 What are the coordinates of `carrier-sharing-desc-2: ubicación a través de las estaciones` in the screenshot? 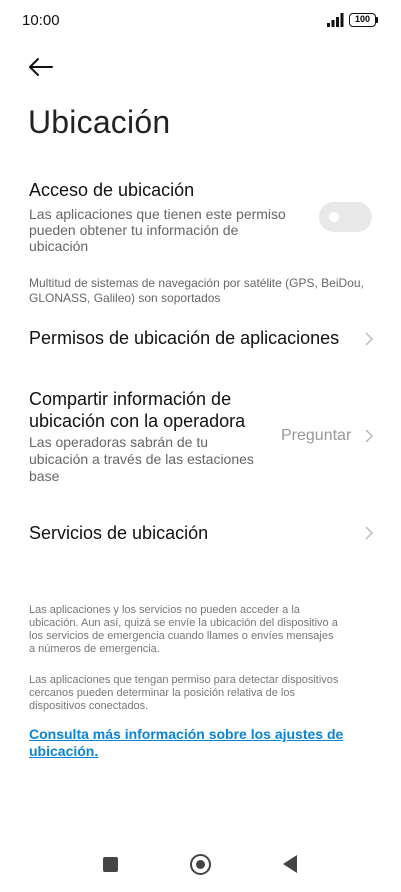 It's located at (141, 459).